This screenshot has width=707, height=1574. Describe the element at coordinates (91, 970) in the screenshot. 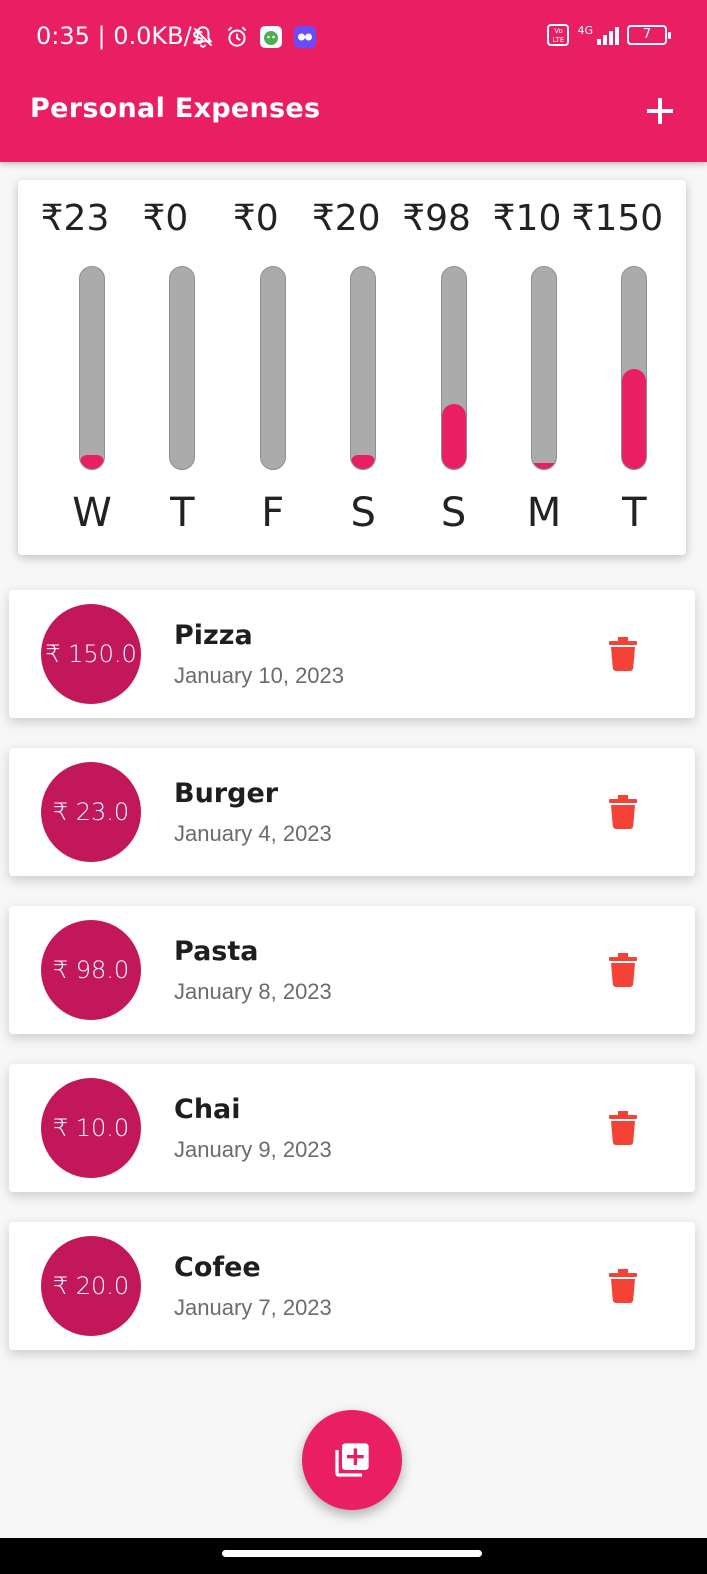

I see `amount-avatar: ₹ 98.0` at that location.